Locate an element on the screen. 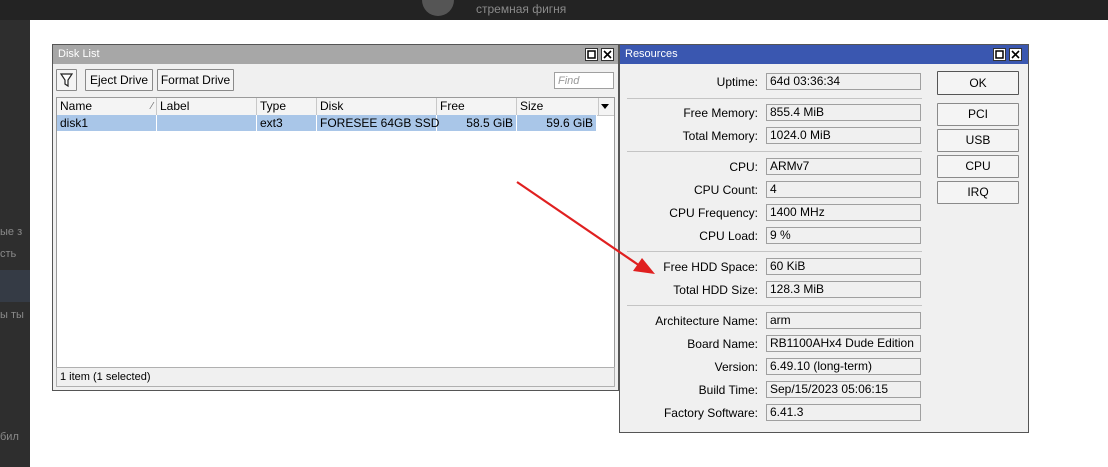  pci-button: PCI is located at coordinates (978, 114).